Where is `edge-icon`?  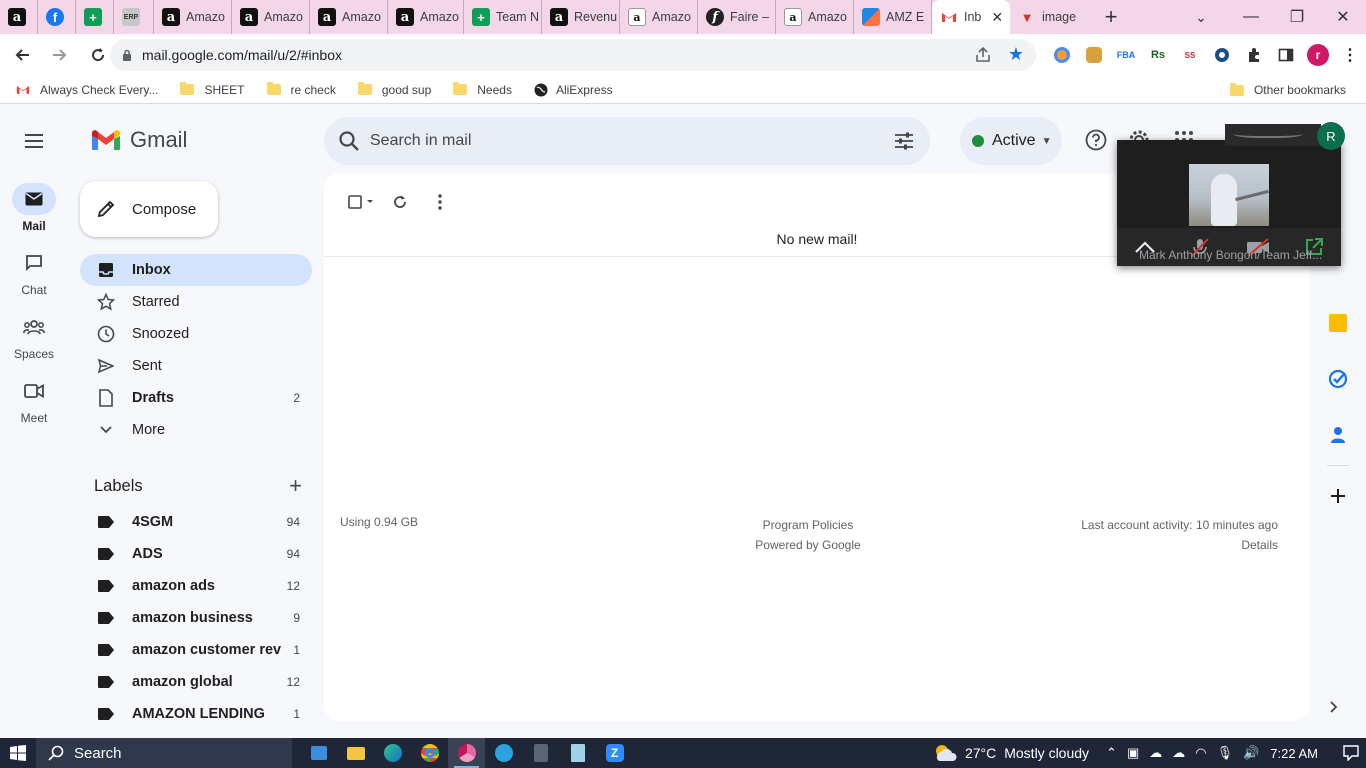 edge-icon is located at coordinates (392, 753).